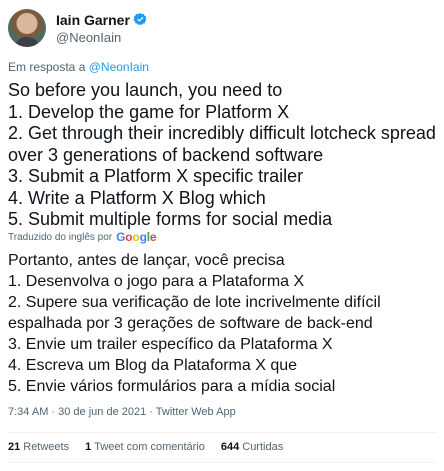 The image size is (444, 471). What do you see at coordinates (145, 90) in the screenshot?
I see `tweet-text-line: So before you launch, you need to` at bounding box center [145, 90].